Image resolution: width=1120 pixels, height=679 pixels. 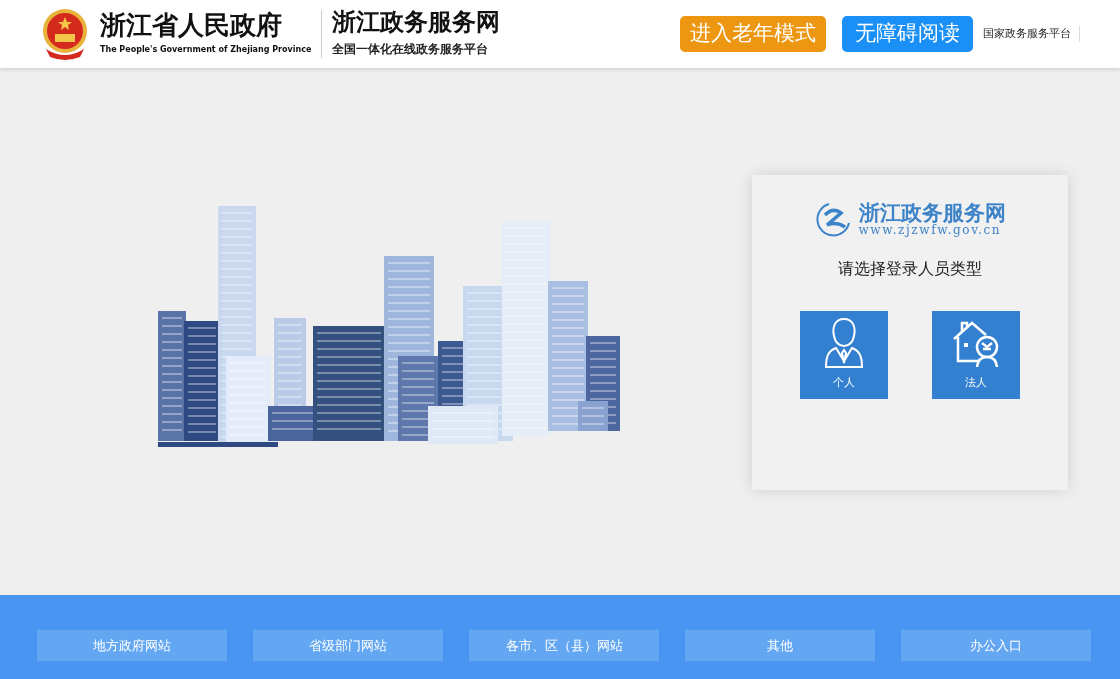 What do you see at coordinates (753, 34) in the screenshot?
I see `elder-mode-button: 进入老年模式` at bounding box center [753, 34].